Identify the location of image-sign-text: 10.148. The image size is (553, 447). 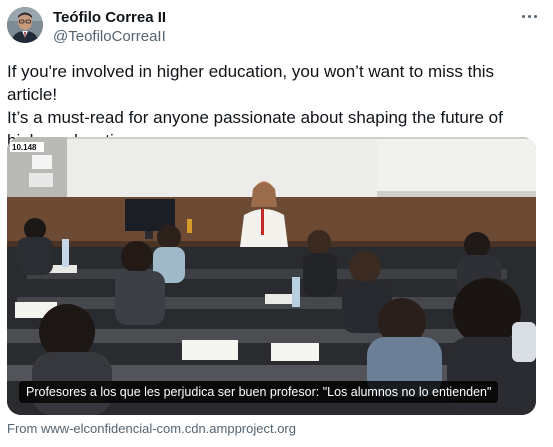
(24, 147).